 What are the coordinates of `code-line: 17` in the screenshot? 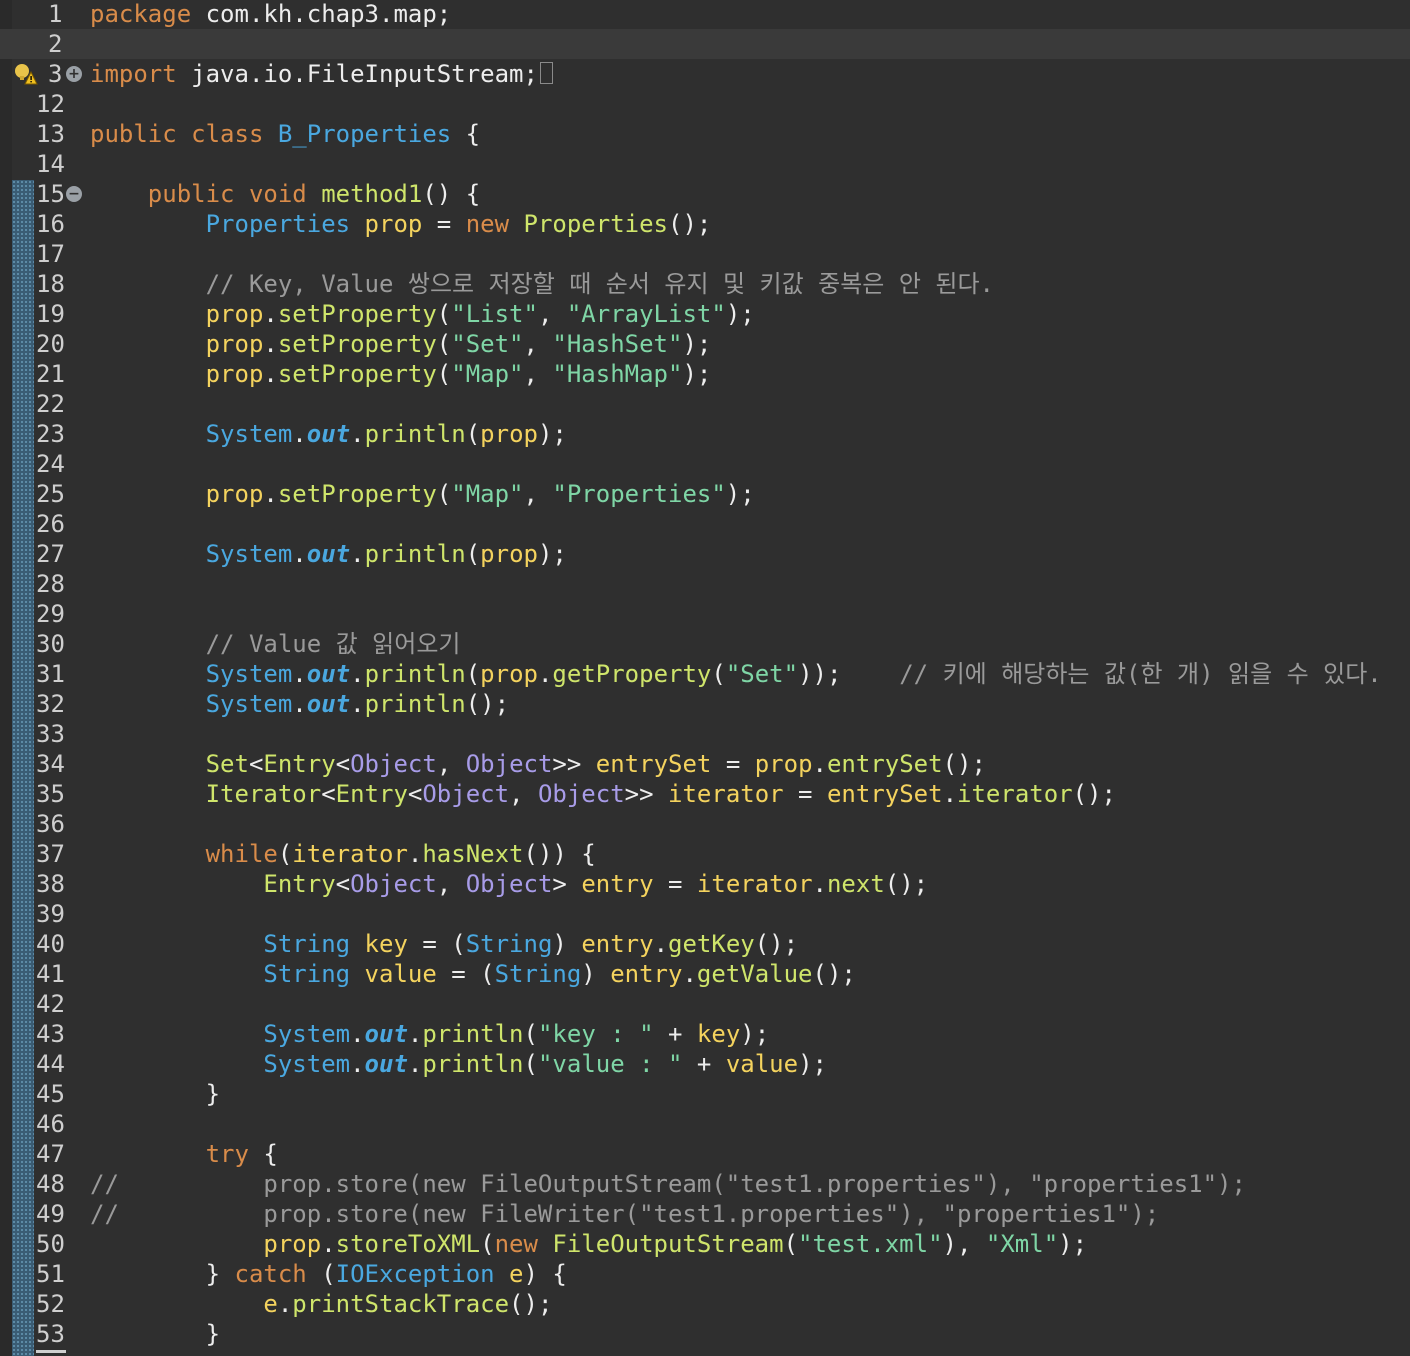 It's located at (705, 254).